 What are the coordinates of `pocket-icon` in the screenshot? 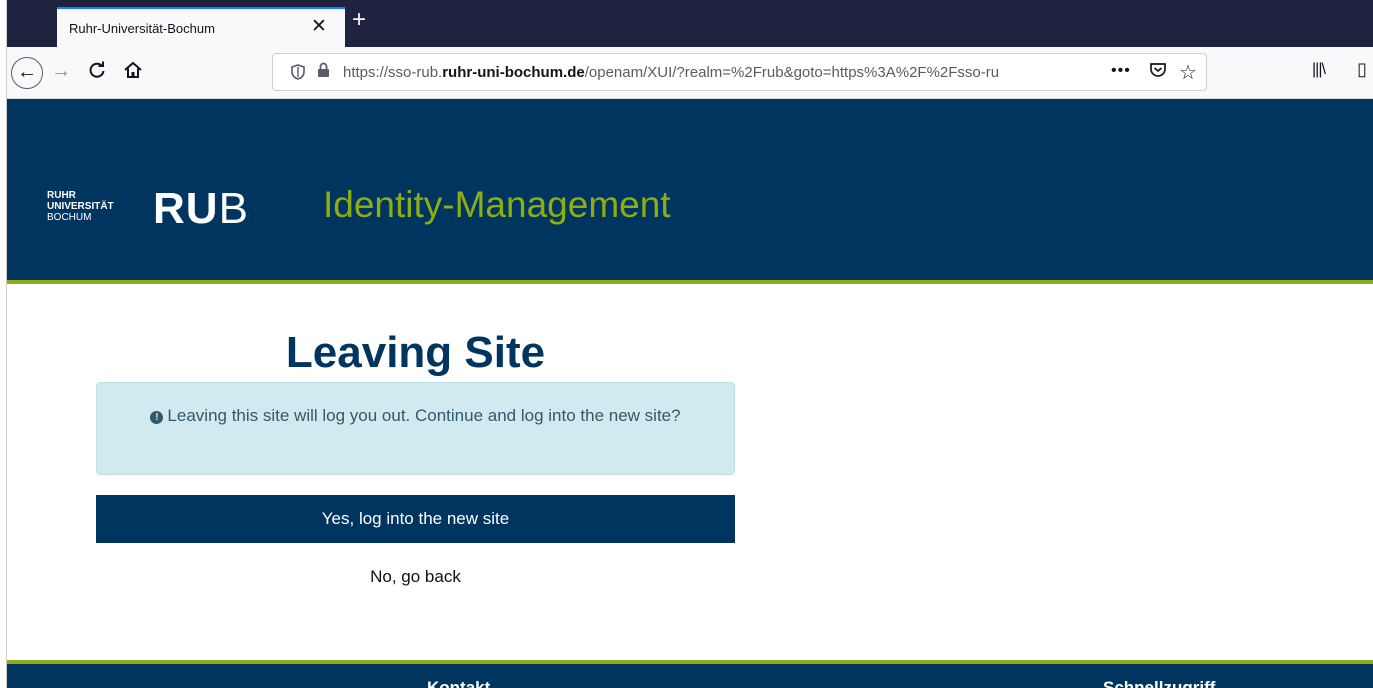 It's located at (1158, 72).